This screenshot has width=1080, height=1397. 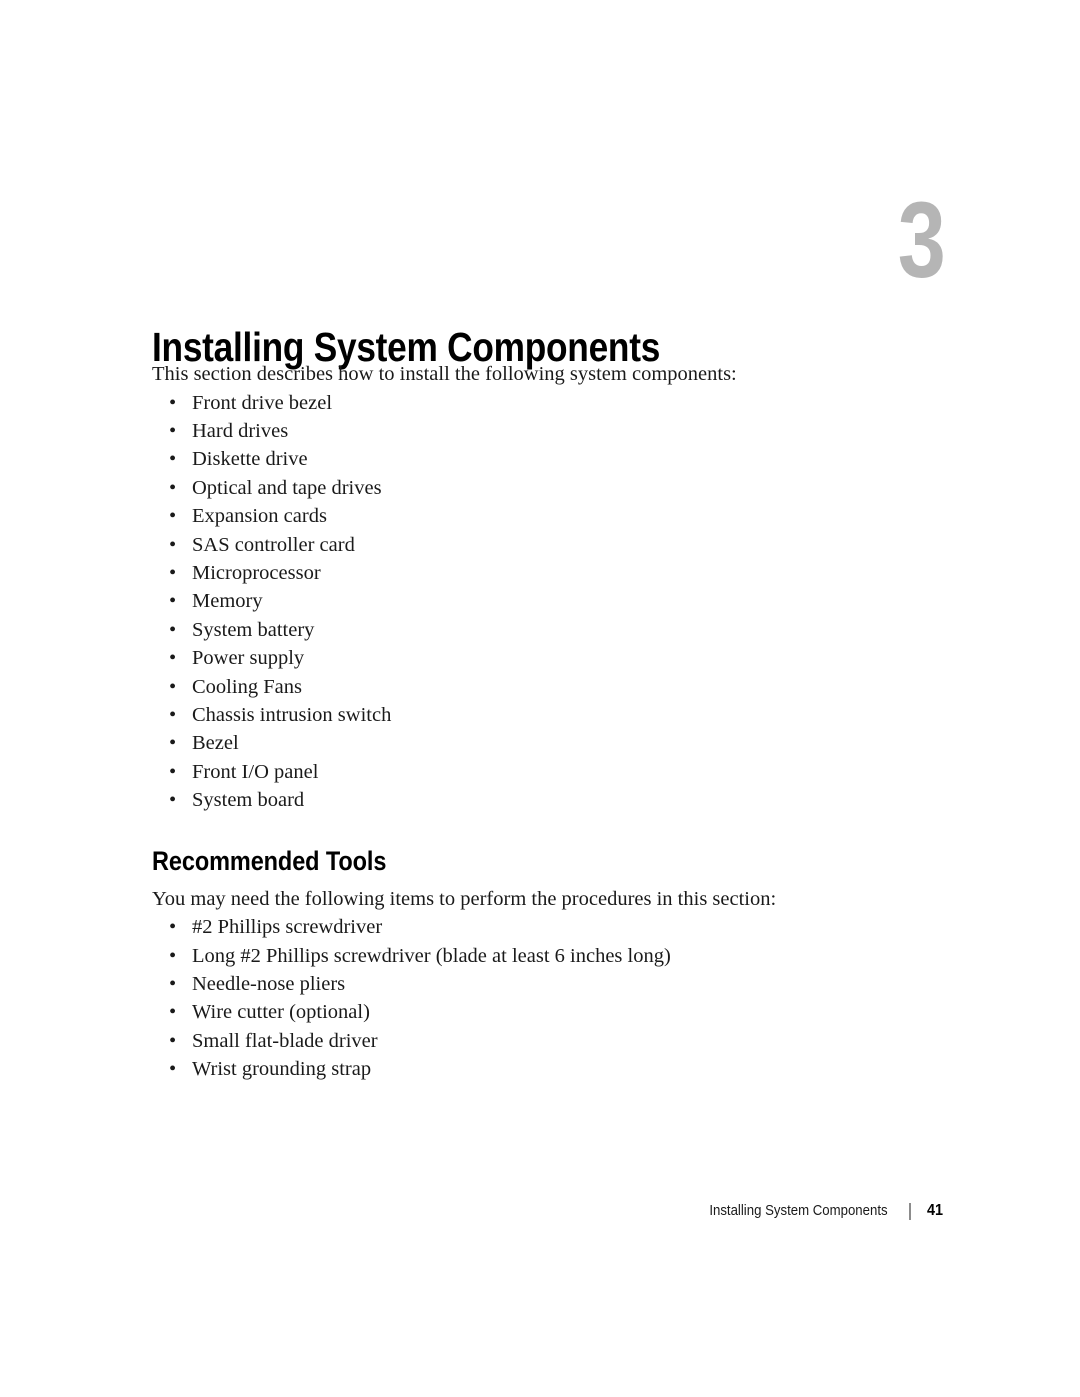 What do you see at coordinates (292, 714) in the screenshot?
I see `component-item-label: Chassis intrusion switch` at bounding box center [292, 714].